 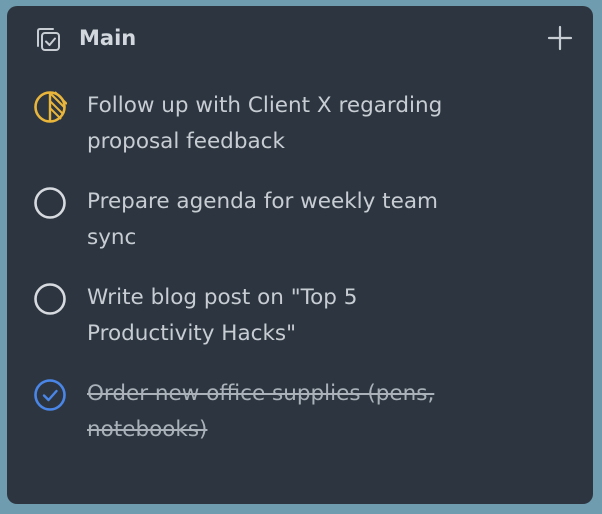 I want to click on check-circle-icon, so click(x=50, y=395).